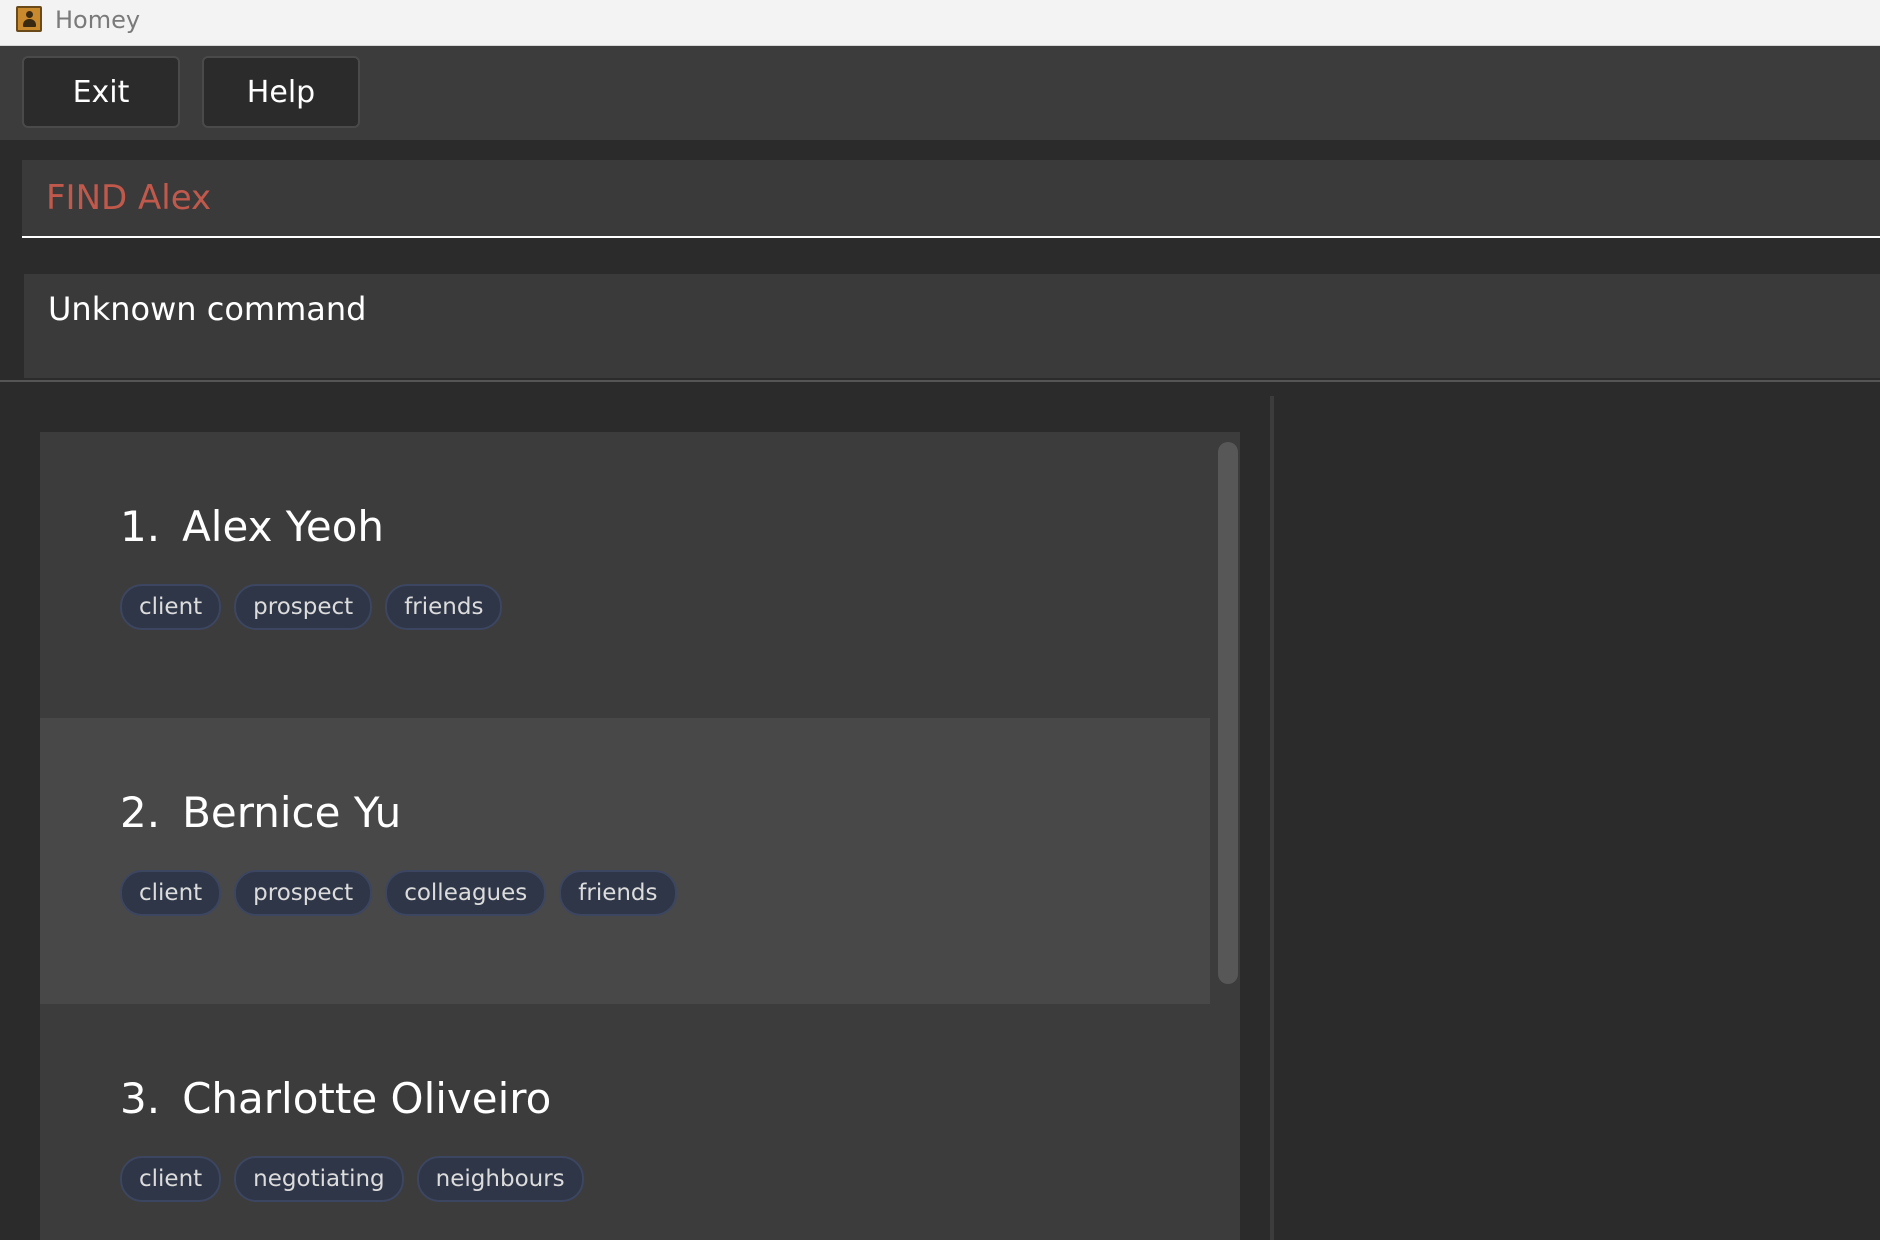 Image resolution: width=1880 pixels, height=1240 pixels. What do you see at coordinates (625, 575) in the screenshot?
I see `person-card: 1. Alex Yeoh client prospect friends` at bounding box center [625, 575].